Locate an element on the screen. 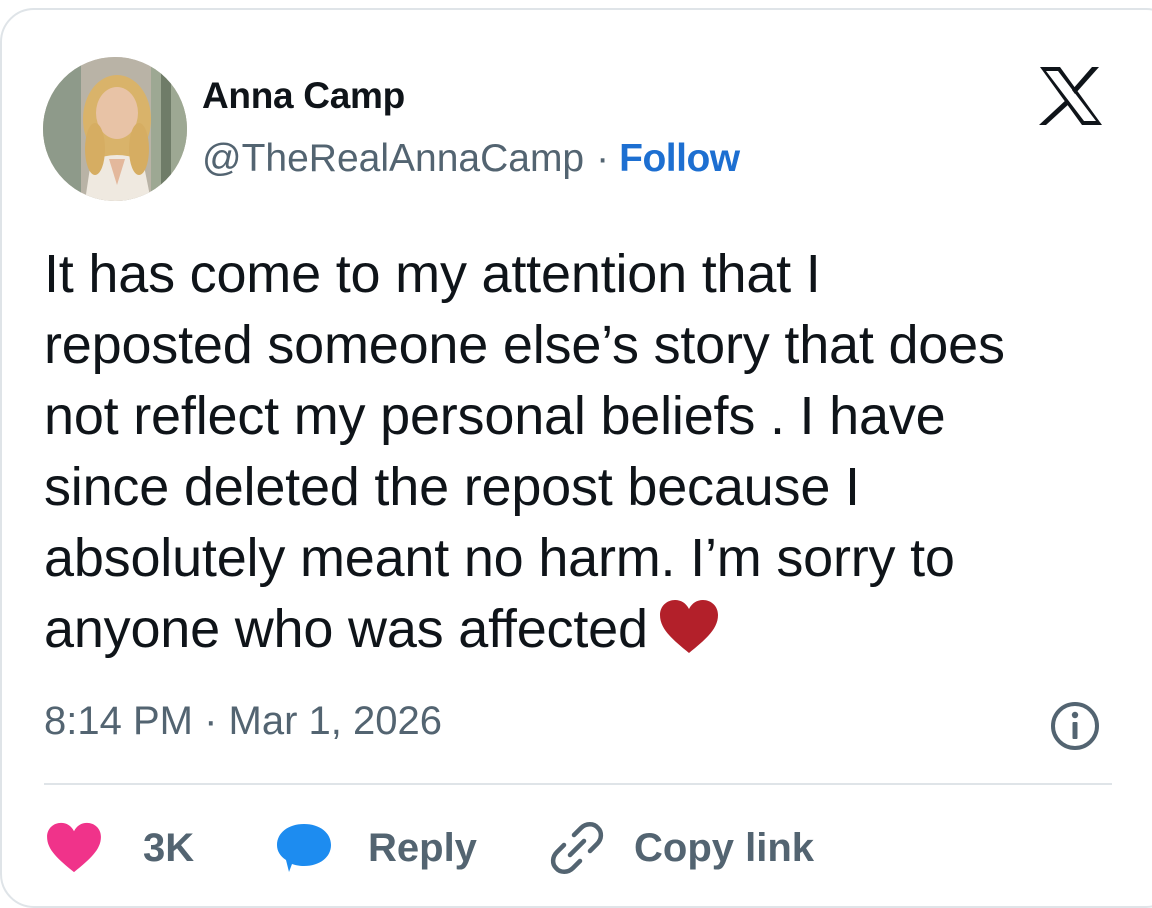 The image size is (1152, 908). avatar-photo is located at coordinates (115, 129).